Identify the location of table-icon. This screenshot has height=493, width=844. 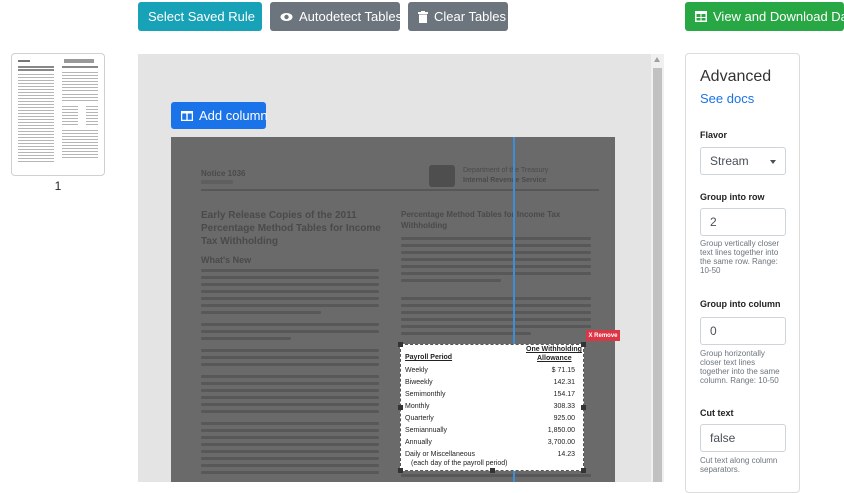
(701, 16).